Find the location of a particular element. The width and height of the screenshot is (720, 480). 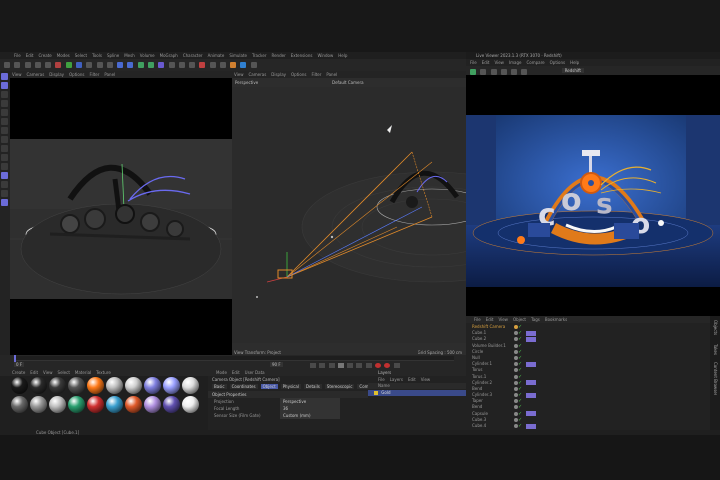

magnet-icon is located at coordinates (4, 193).